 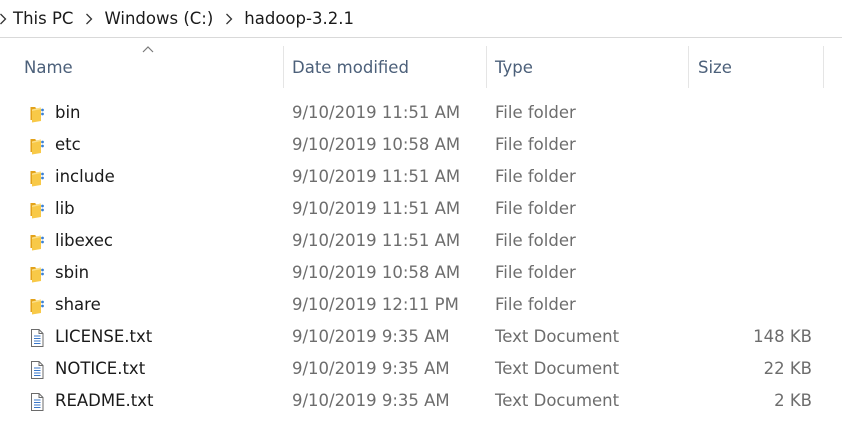 What do you see at coordinates (84, 240) in the screenshot?
I see `file-name: libexec` at bounding box center [84, 240].